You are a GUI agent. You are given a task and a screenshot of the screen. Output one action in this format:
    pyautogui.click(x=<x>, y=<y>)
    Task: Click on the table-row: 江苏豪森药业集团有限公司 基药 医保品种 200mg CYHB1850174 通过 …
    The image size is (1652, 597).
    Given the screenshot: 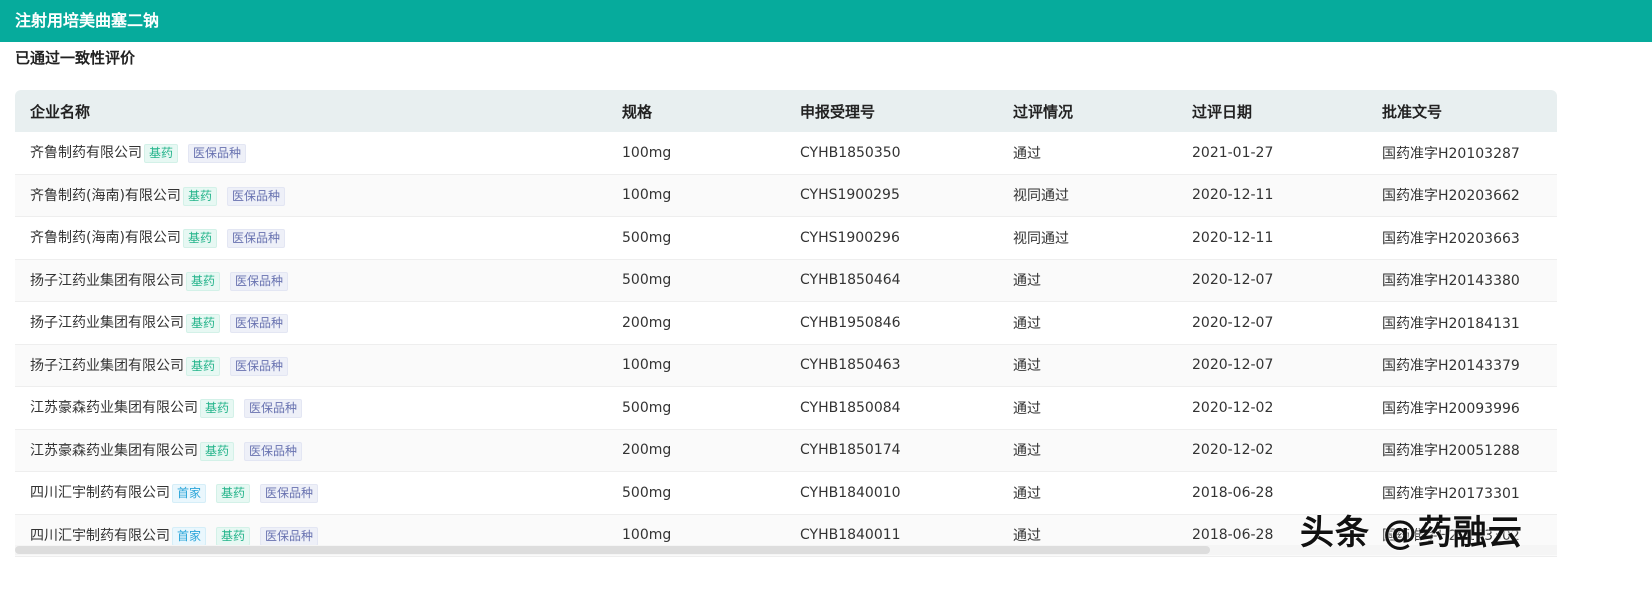 What is the action you would take?
    pyautogui.click(x=786, y=450)
    